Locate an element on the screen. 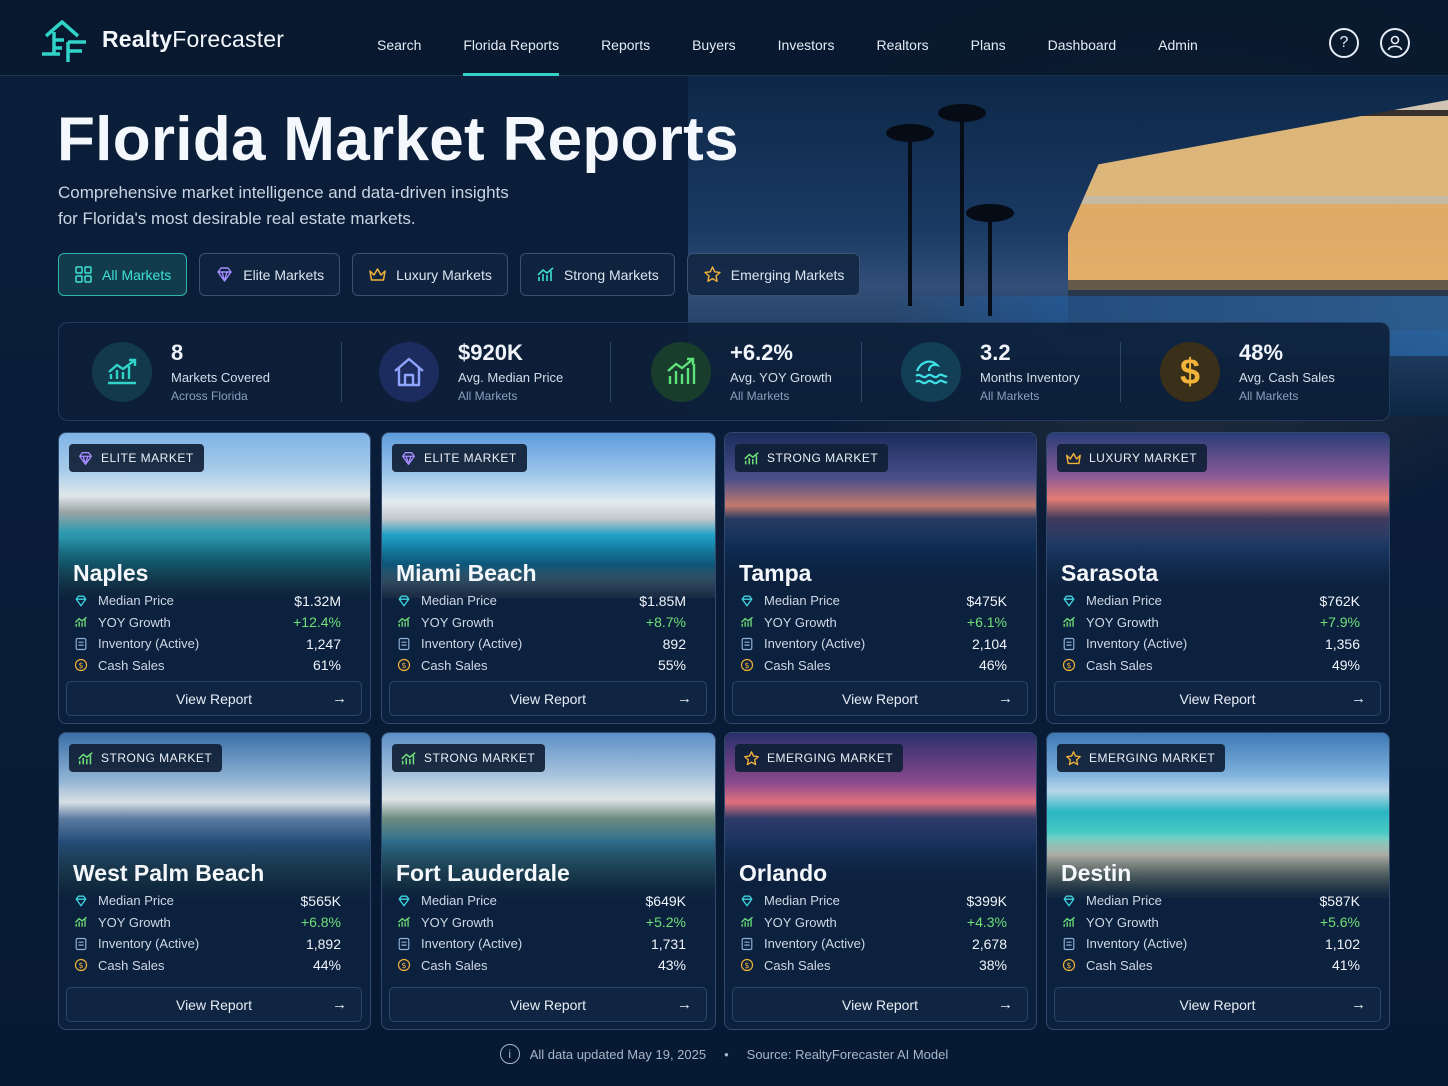  market-city-name: Sarasota is located at coordinates (1110, 573).